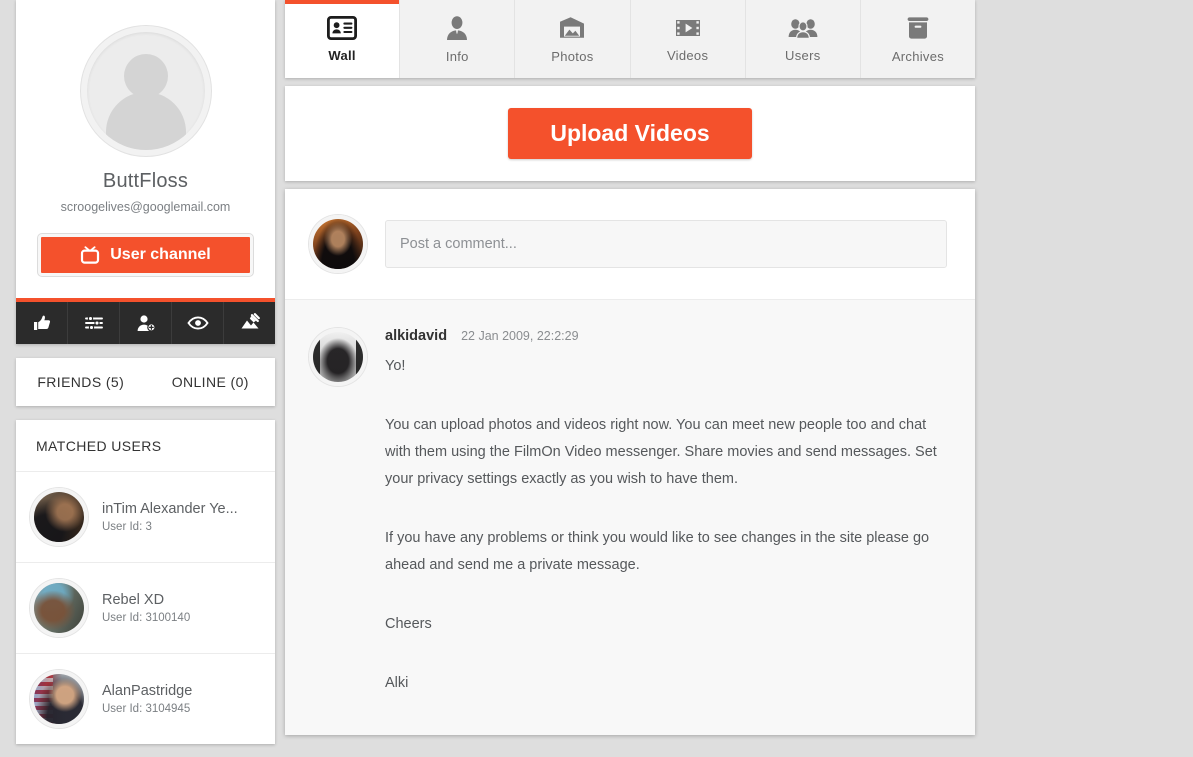 This screenshot has height=757, width=1193. I want to click on comment-composer, so click(630, 244).